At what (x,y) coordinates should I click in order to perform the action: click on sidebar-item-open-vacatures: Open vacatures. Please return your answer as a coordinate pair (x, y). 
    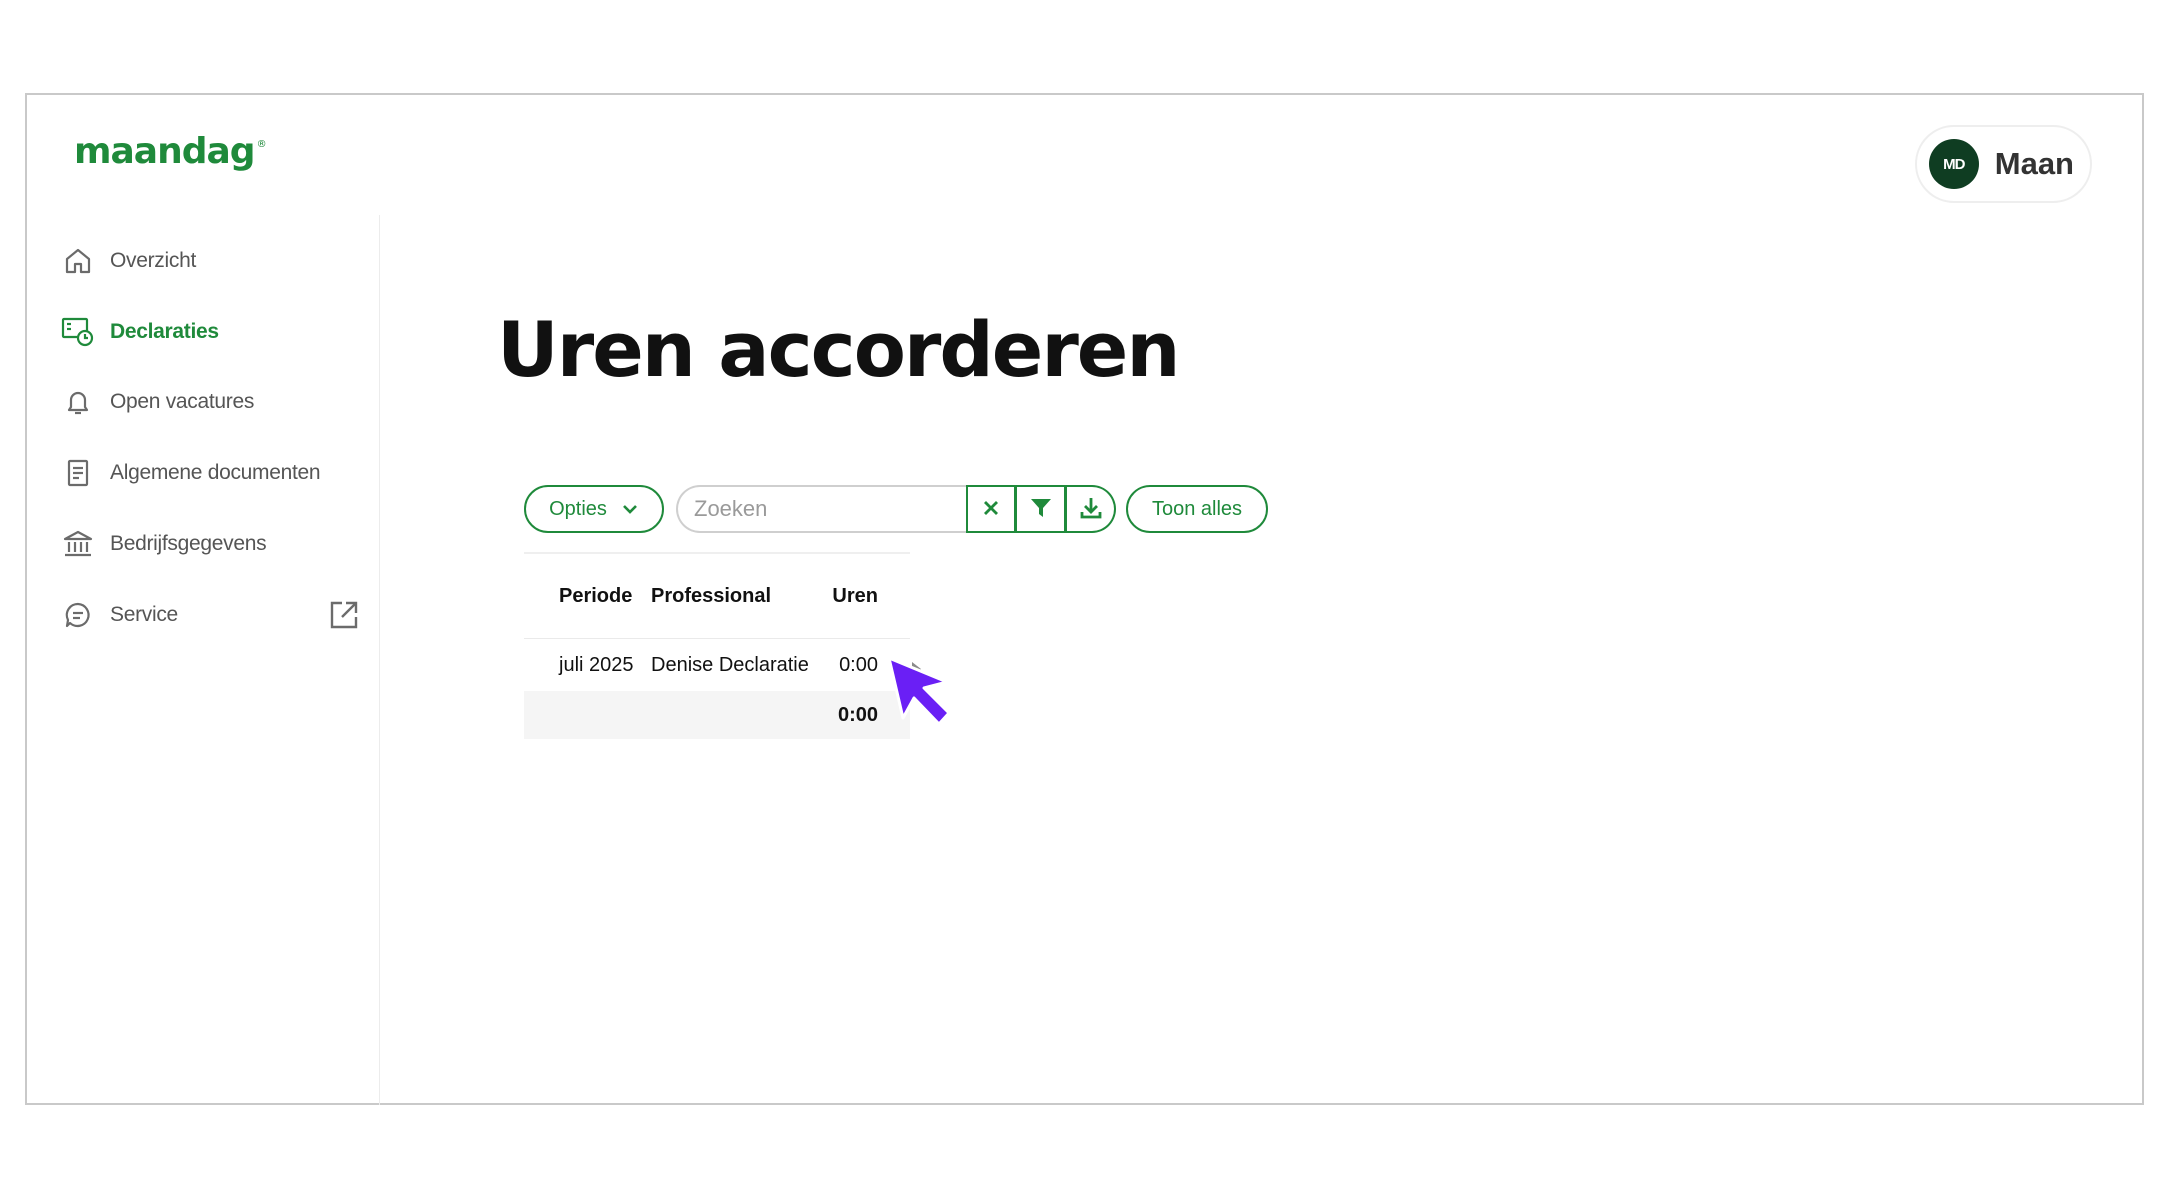
    Looking at the image, I should click on (210, 402).